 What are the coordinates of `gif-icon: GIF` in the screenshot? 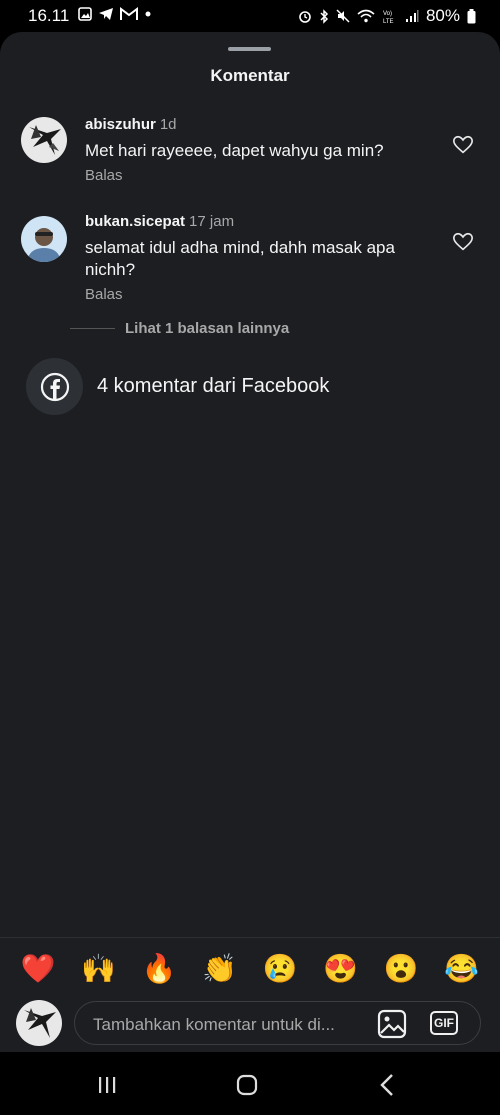 It's located at (444, 1023).